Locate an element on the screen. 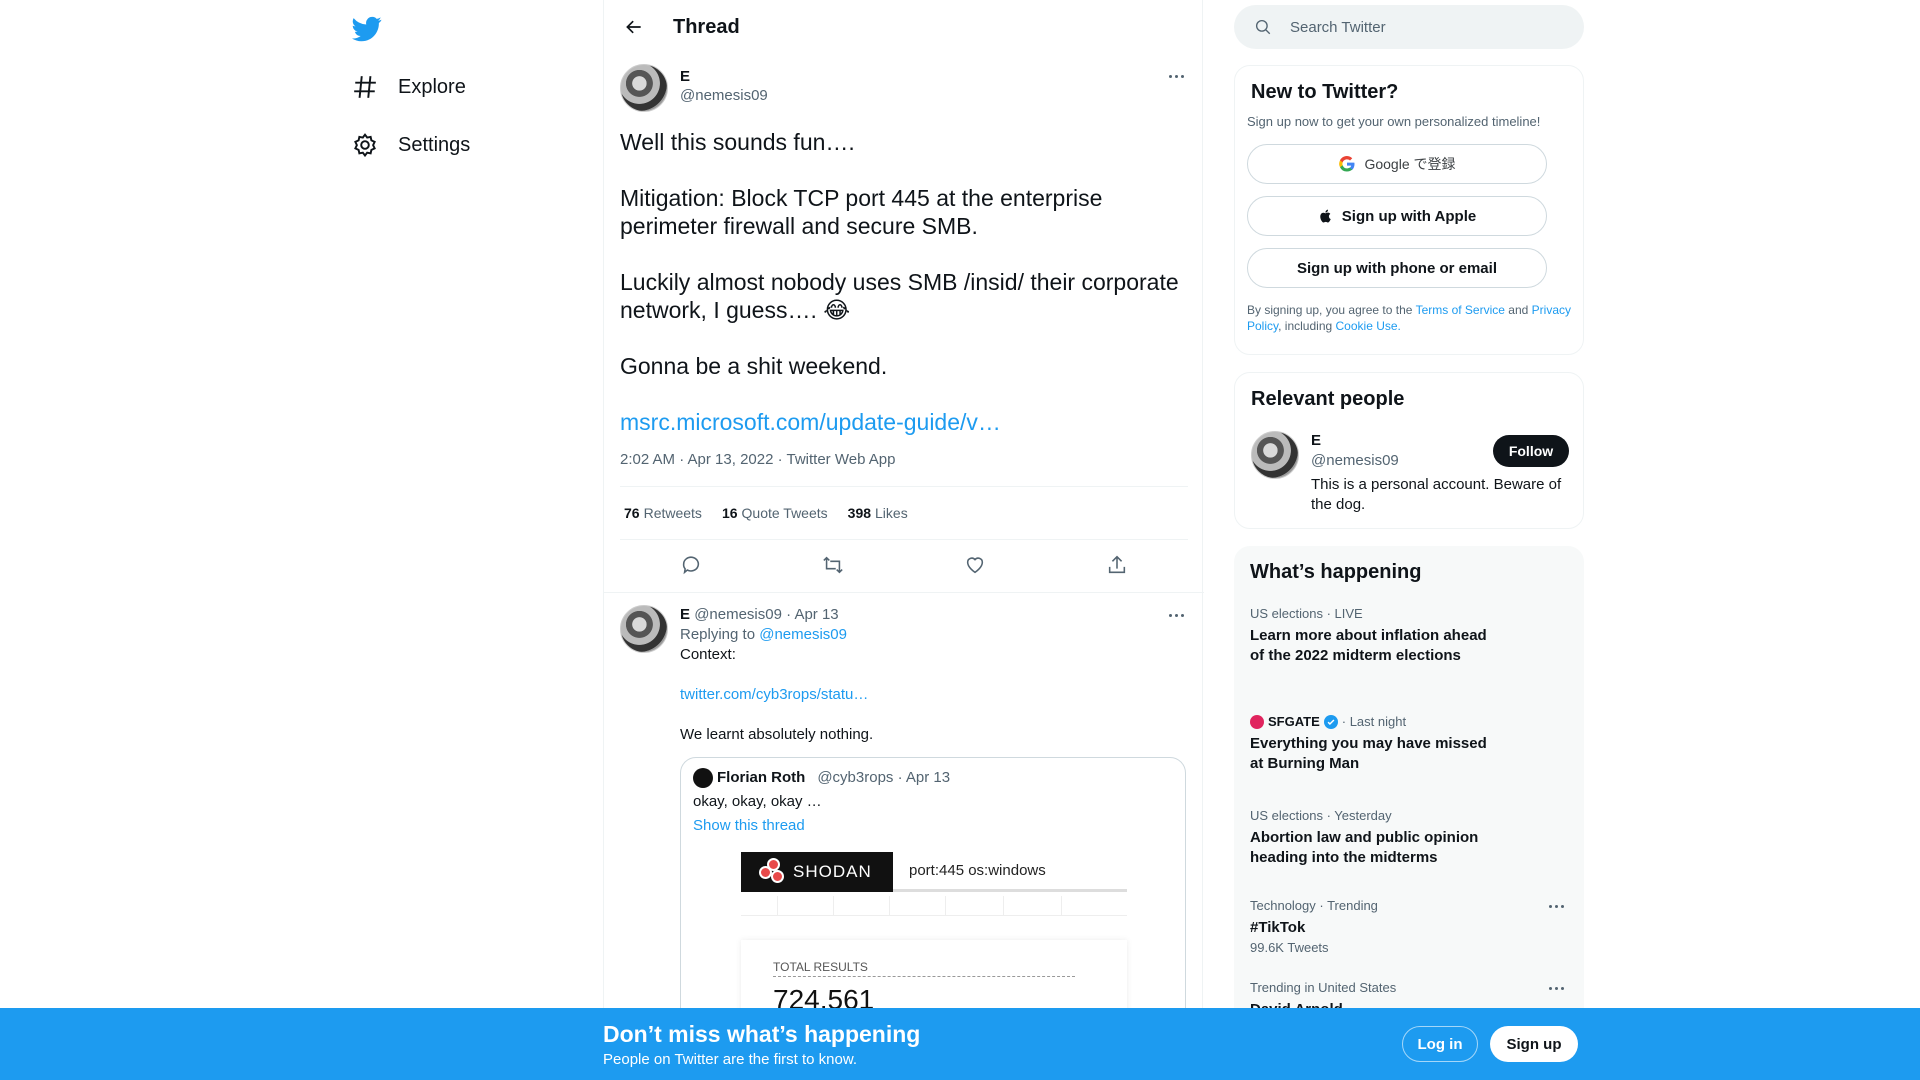  shodan-query: port:445 os:windows is located at coordinates (977, 870).